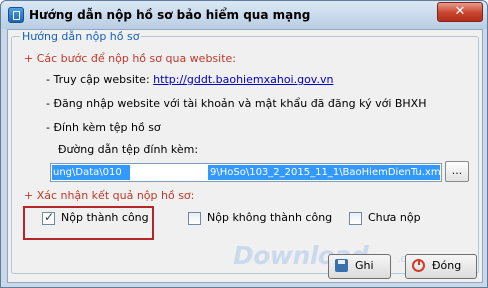 This screenshot has height=288, width=488. What do you see at coordinates (16, 15) in the screenshot?
I see `app-icon` at bounding box center [16, 15].